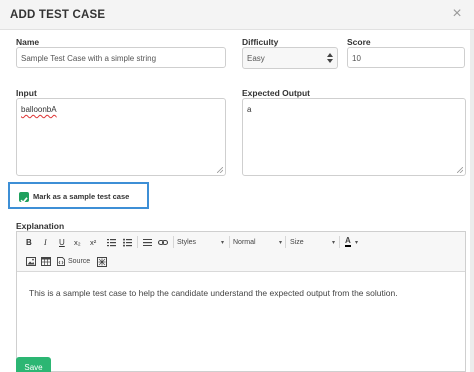 Image resolution: width=474 pixels, height=372 pixels. I want to click on input-value: balloonbA, so click(39, 109).